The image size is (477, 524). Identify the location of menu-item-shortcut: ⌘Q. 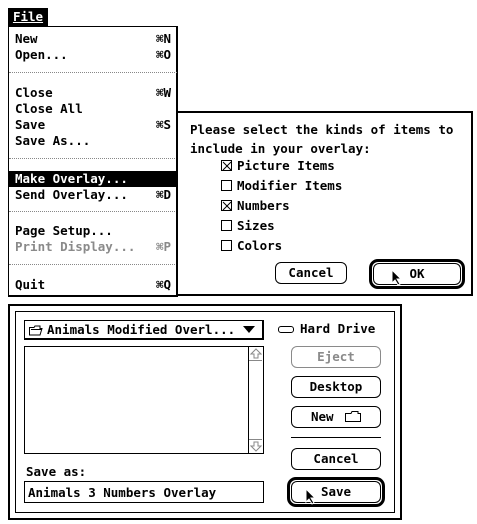
(163, 284).